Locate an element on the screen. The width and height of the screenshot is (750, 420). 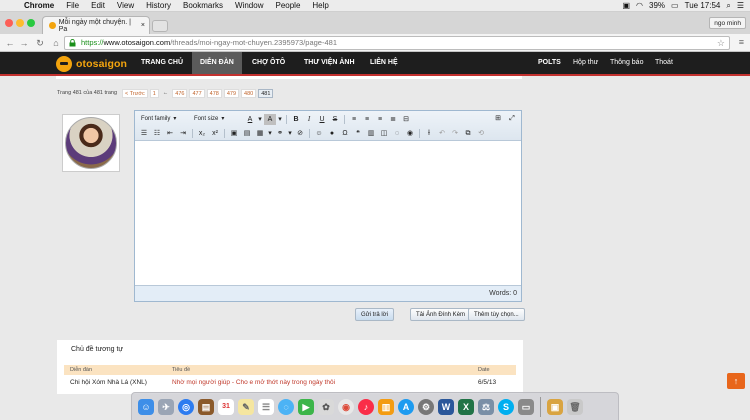
page-ellipsis-icon: ← is located at coordinates (166, 93).